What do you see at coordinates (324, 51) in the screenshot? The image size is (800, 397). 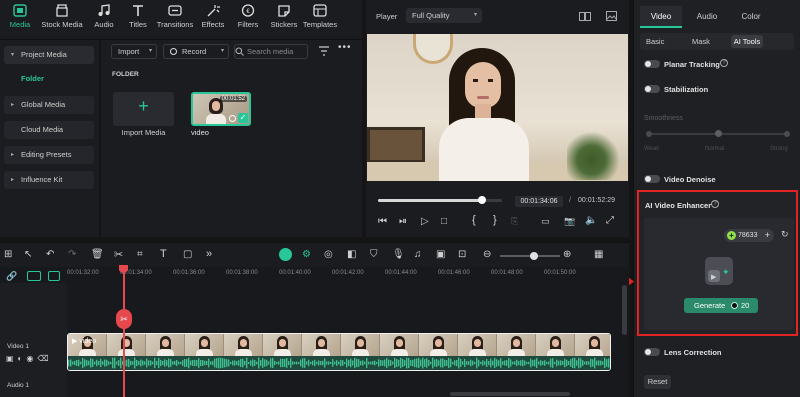 I see `filter-icon` at bounding box center [324, 51].